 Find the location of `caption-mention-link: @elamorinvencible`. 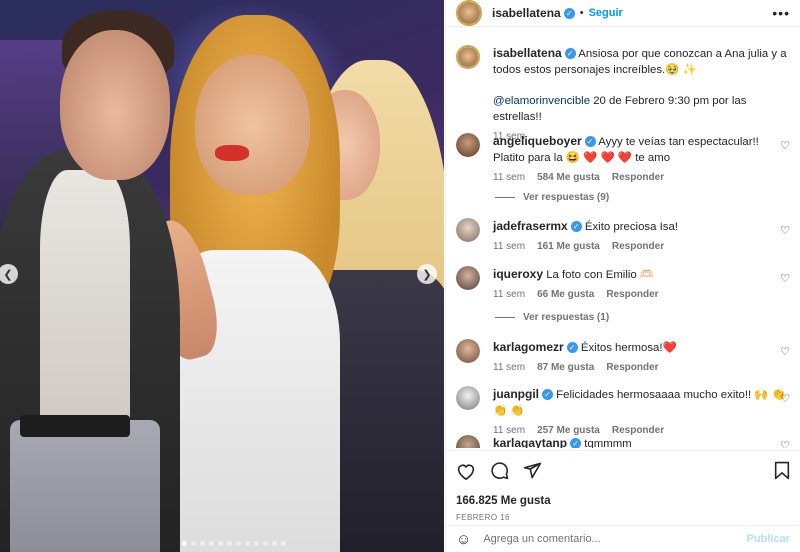

caption-mention-link: @elamorinvencible is located at coordinates (541, 101).